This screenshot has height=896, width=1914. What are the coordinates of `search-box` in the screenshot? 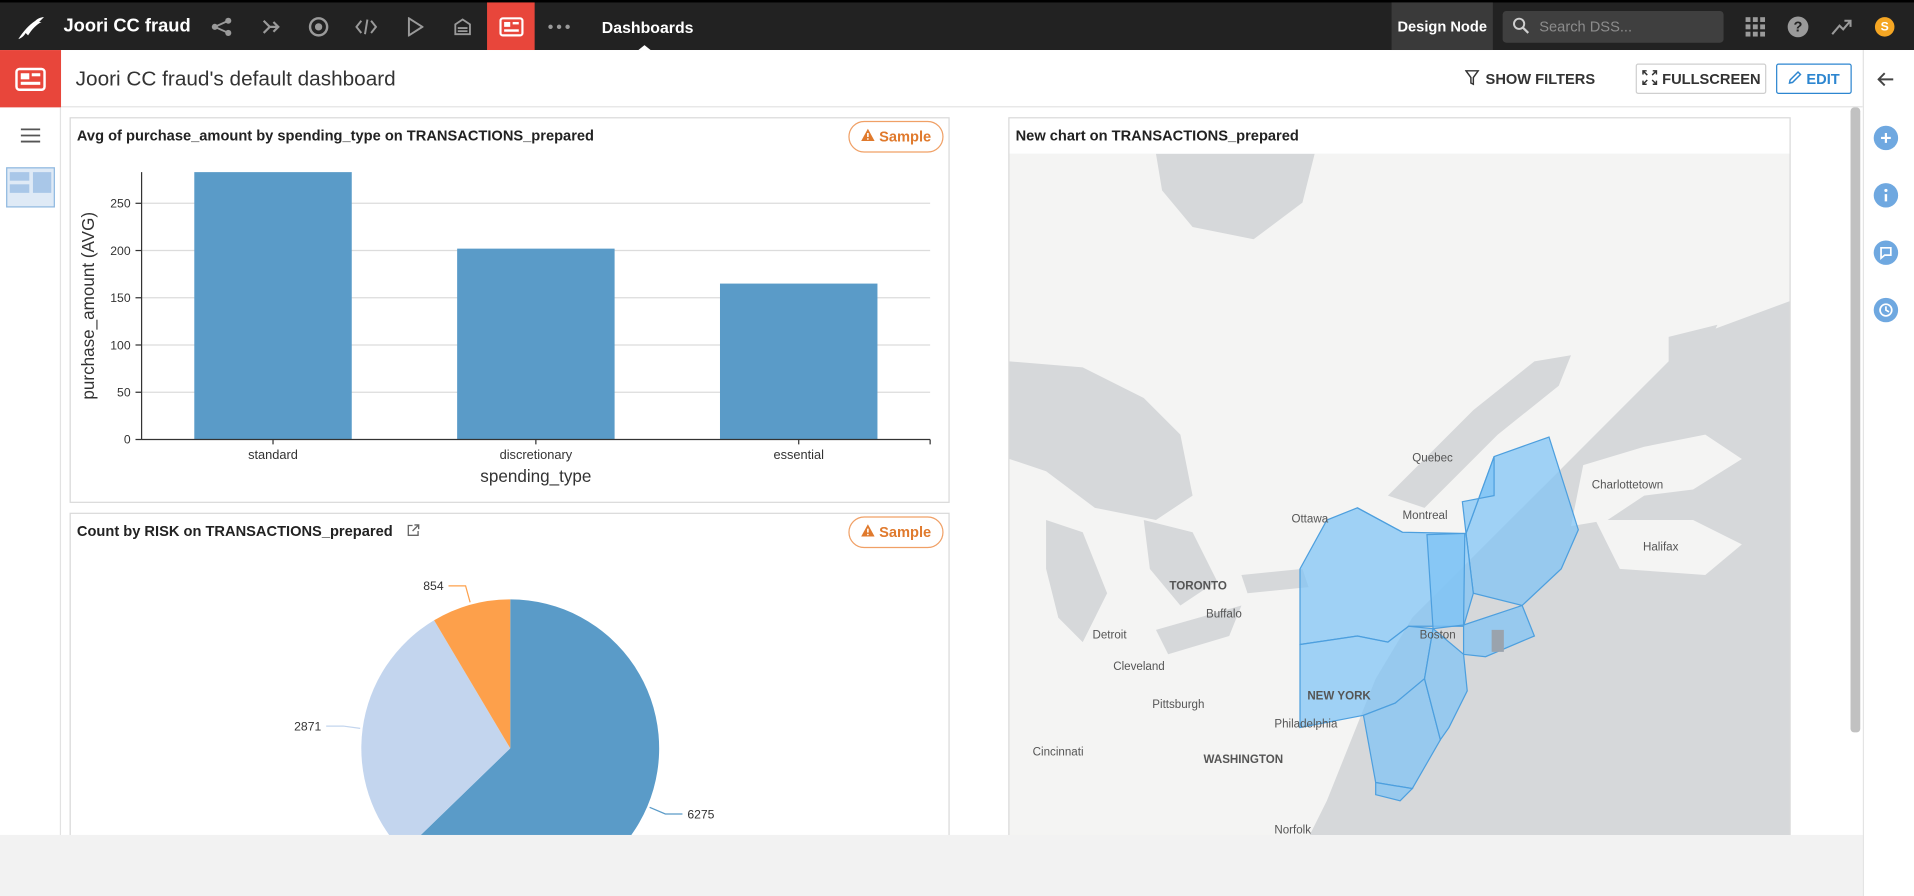 It's located at (1613, 26).